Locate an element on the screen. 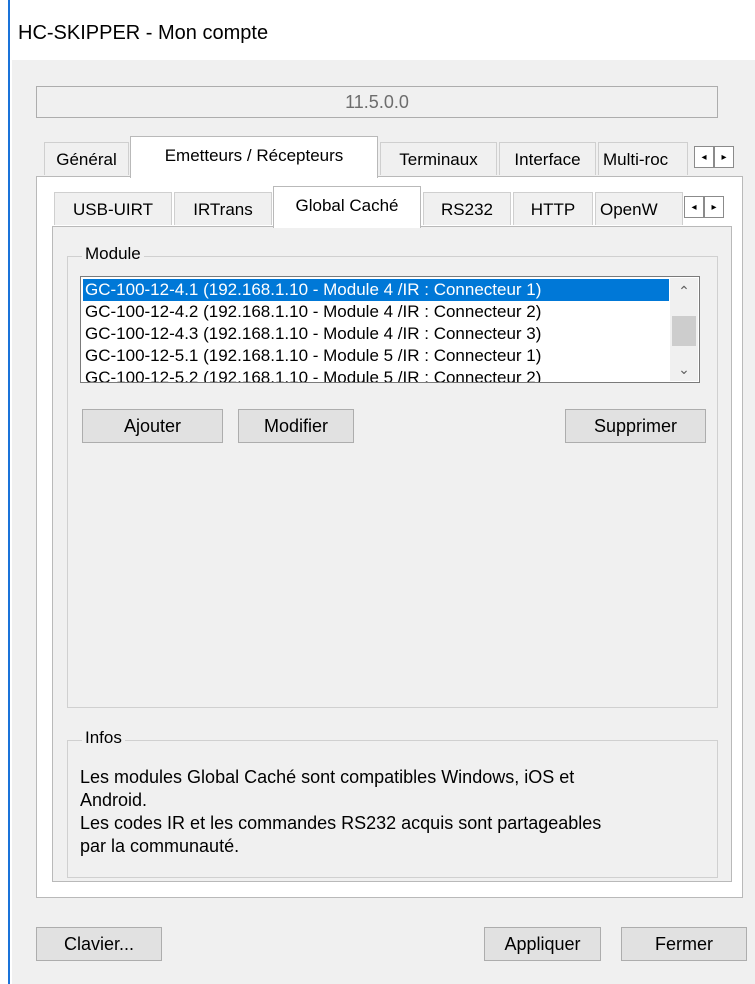 This screenshot has height=984, width=755. subtab-scroll-right-button: ▸ is located at coordinates (714, 207).